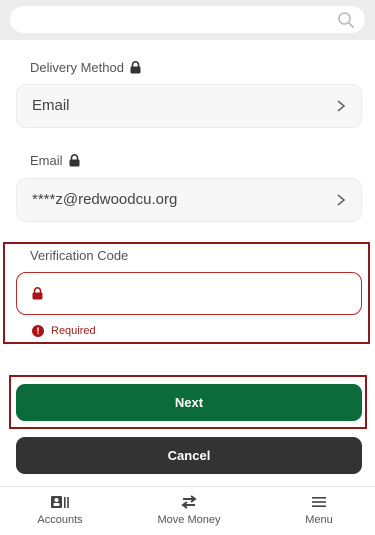 This screenshot has height=535, width=375. I want to click on delivery-method-label-row: Delivery Method, so click(85, 67).